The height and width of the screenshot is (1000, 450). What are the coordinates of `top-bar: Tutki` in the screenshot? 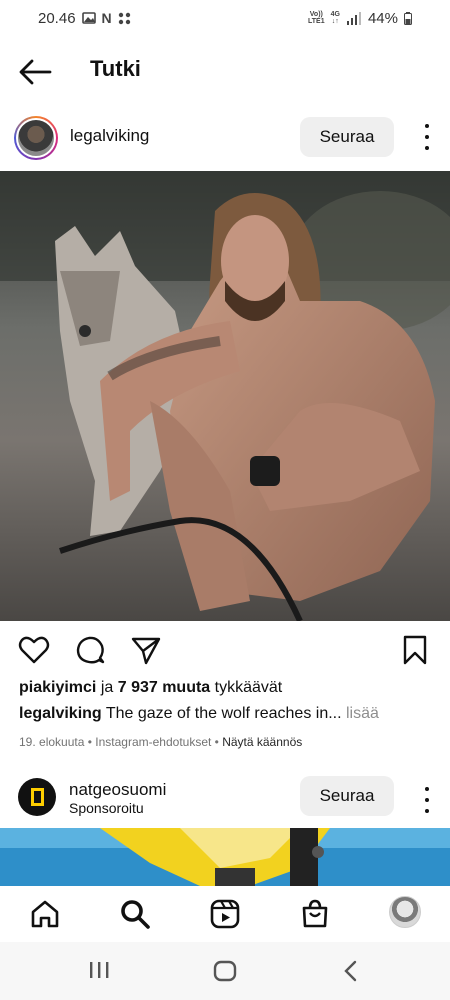 It's located at (225, 71).